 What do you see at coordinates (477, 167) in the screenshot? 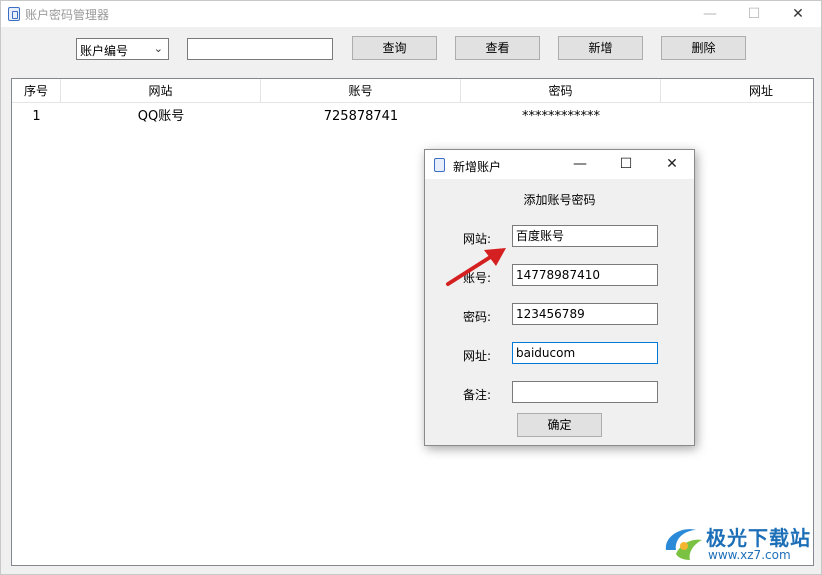
I see `dialog-title: 新增账户` at bounding box center [477, 167].